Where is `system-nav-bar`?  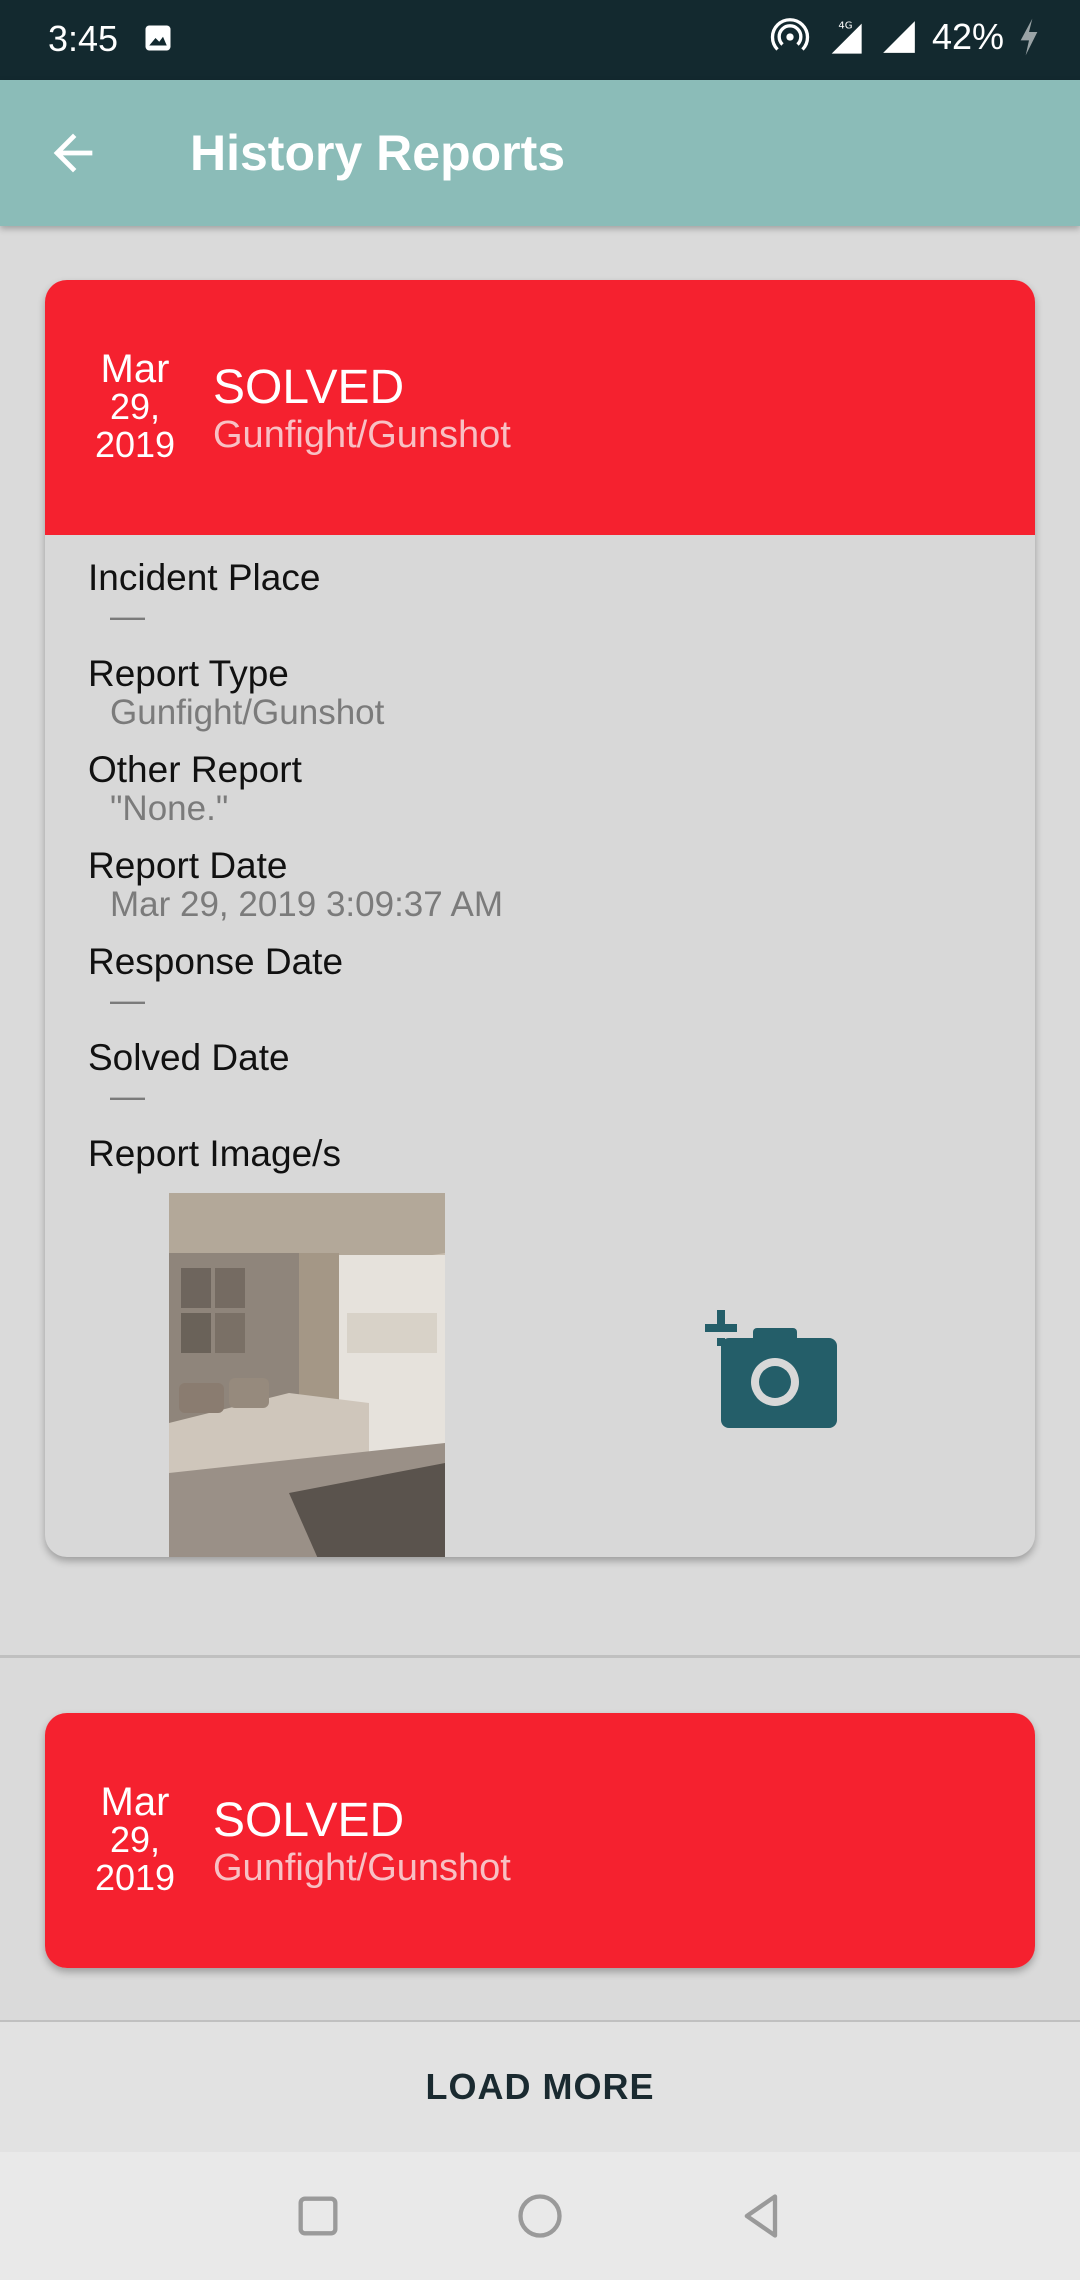
system-nav-bar is located at coordinates (540, 2216).